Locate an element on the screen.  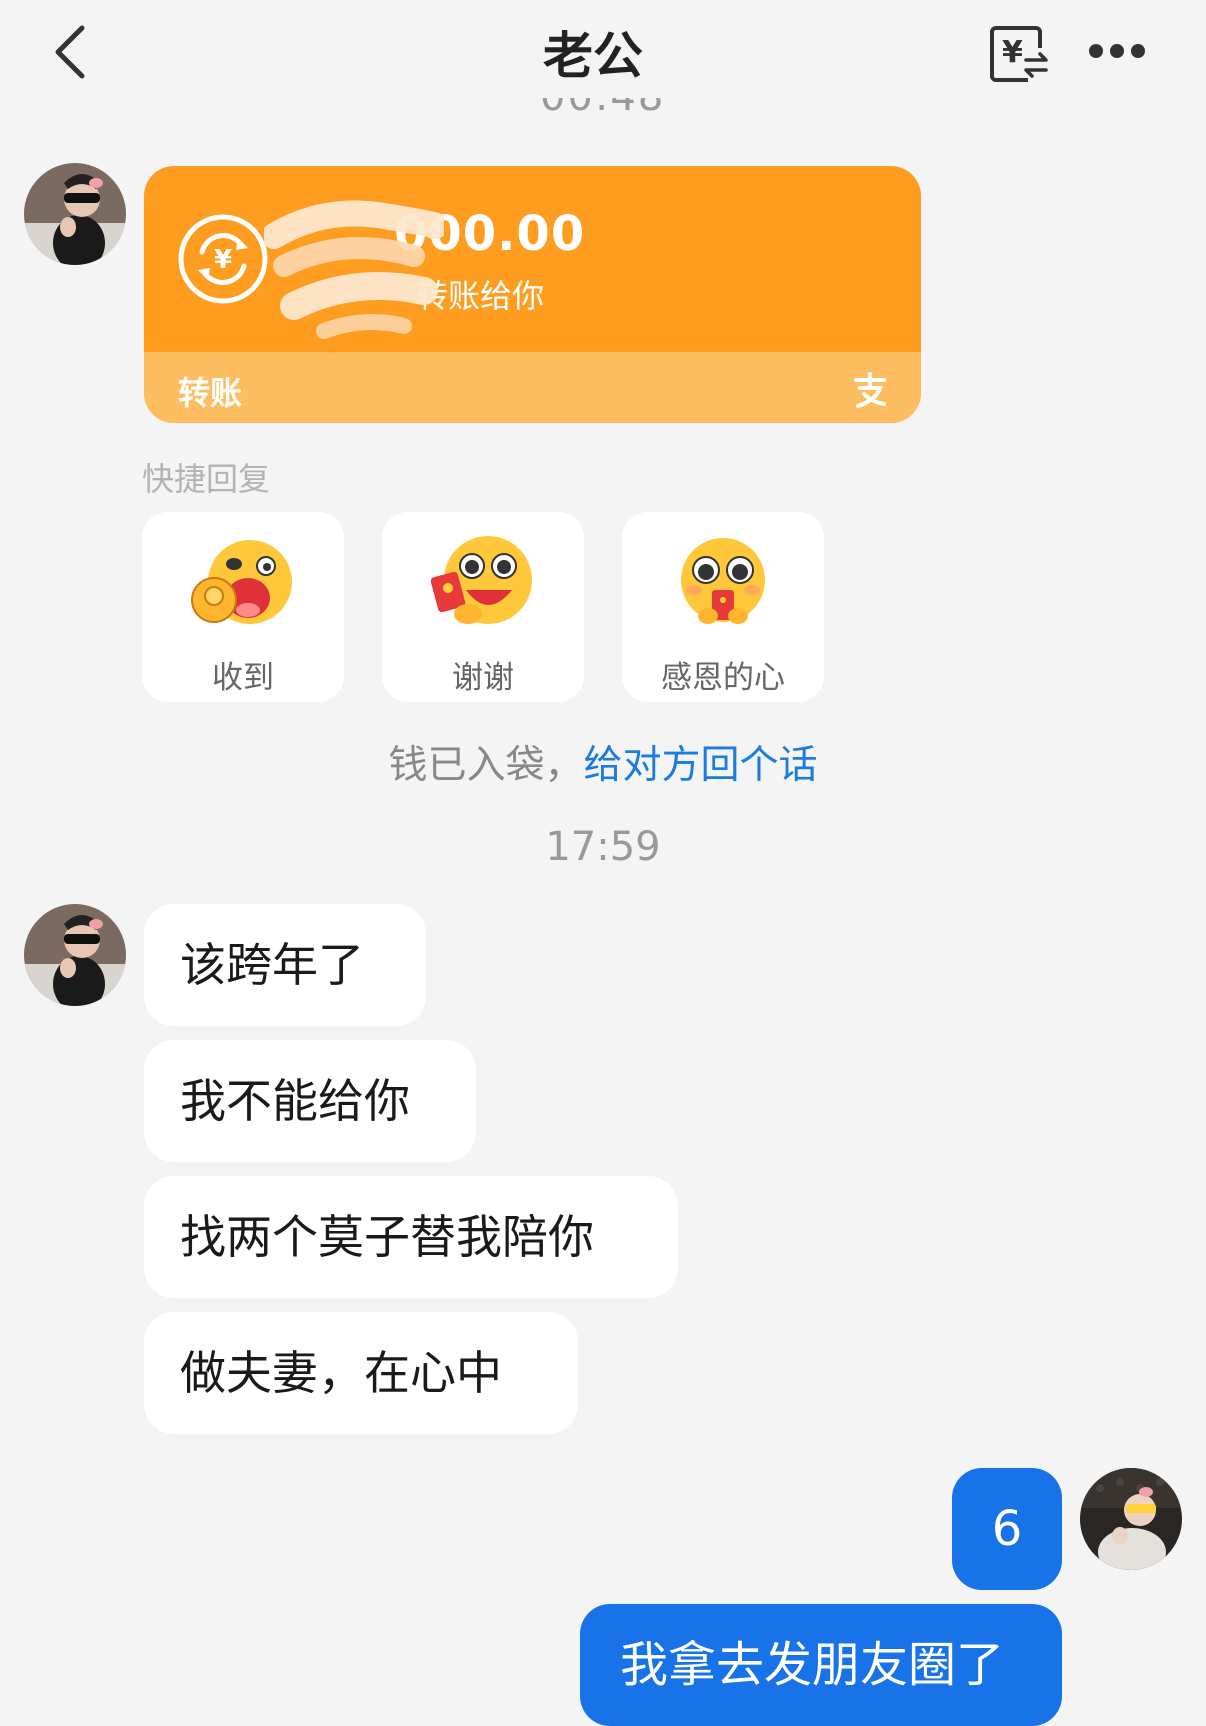
message-bubble: 做夫妻，在心中 is located at coordinates (361, 1373).